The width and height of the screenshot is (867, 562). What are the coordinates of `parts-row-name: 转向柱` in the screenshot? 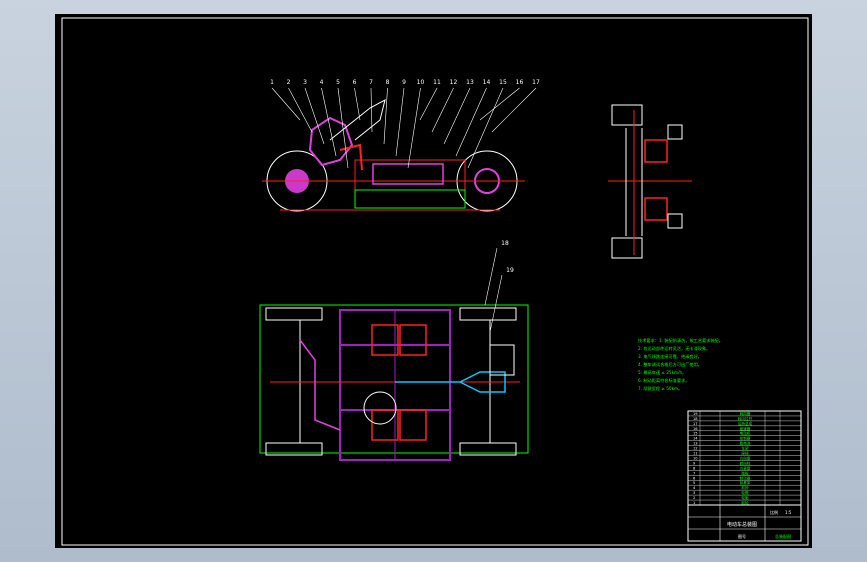 It's located at (745, 462).